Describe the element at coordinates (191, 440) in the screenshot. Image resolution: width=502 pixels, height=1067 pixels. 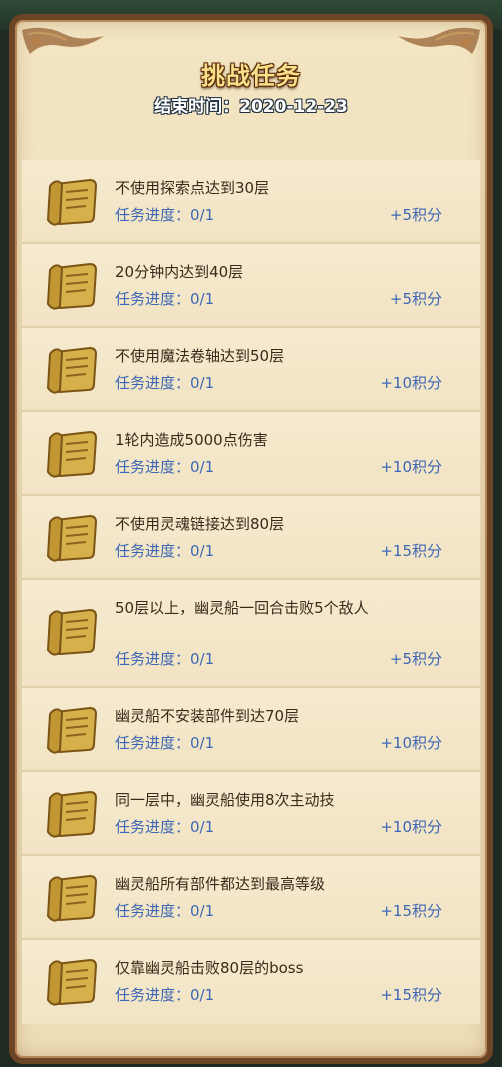
I see `task-title: 1轮内造成5000点伤害` at that location.